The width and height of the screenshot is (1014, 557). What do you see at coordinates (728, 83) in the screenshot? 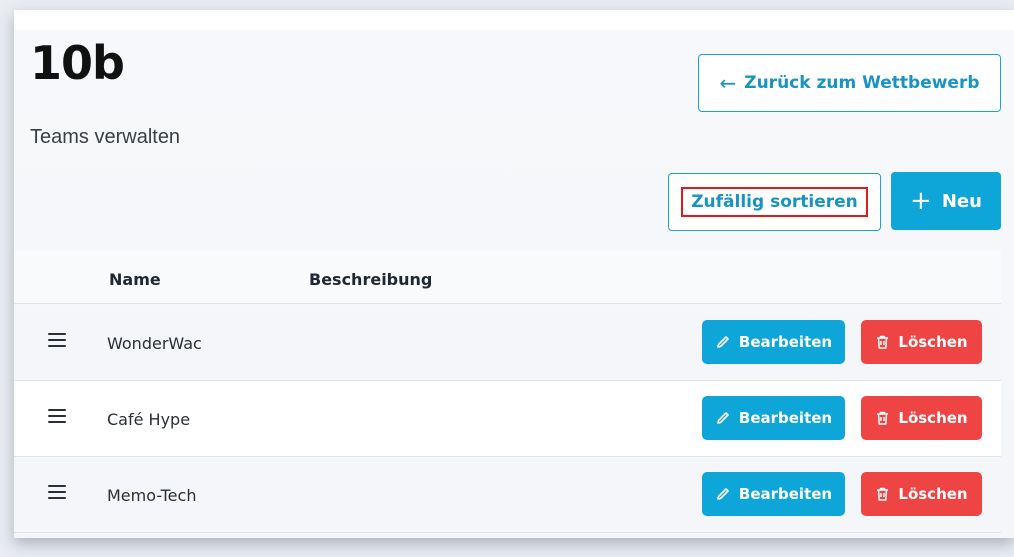
I see `arrow-left-icon: ←` at bounding box center [728, 83].